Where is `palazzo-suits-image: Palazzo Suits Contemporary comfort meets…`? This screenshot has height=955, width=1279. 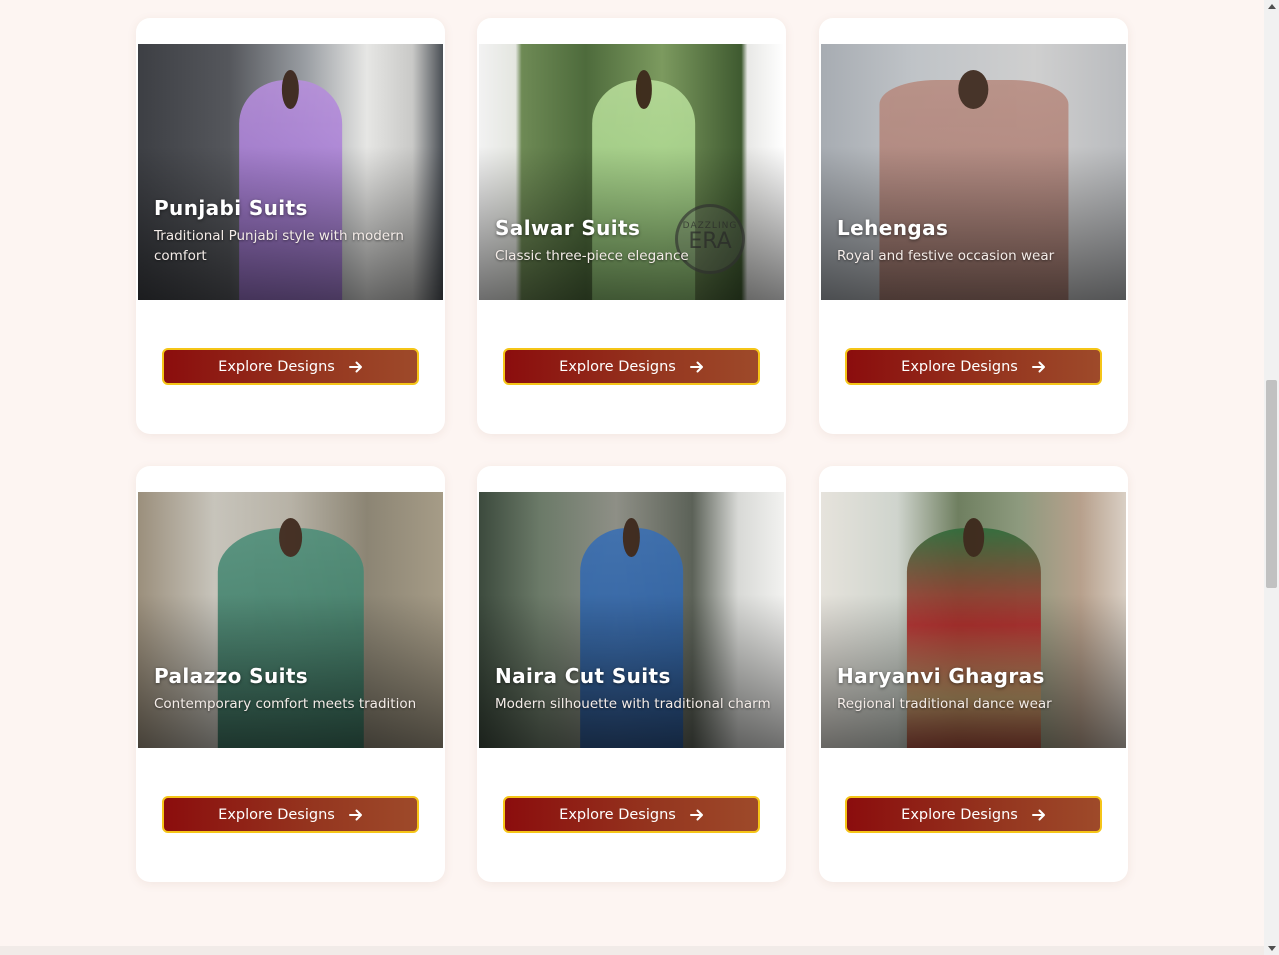
palazzo-suits-image: Palazzo Suits Contemporary comfort meets… is located at coordinates (290, 620).